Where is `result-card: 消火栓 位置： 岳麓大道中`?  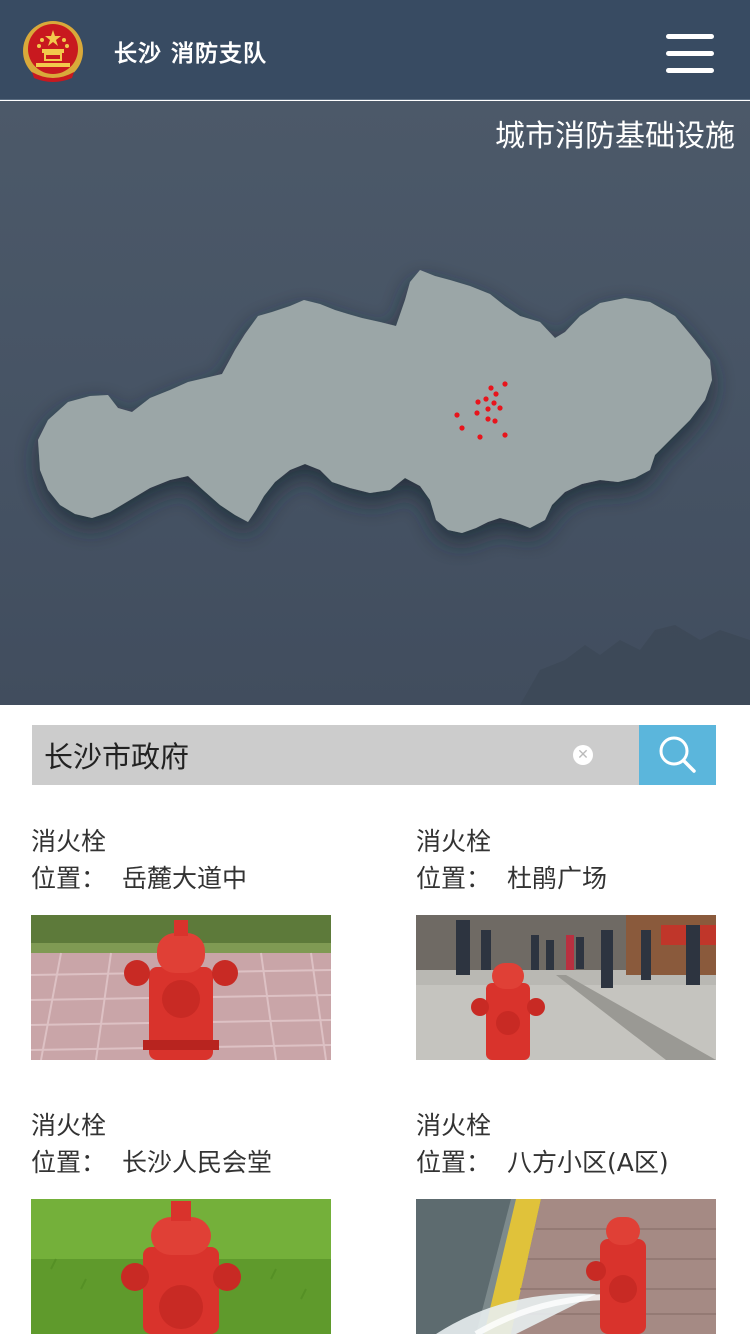 result-card: 消火栓 位置： 岳麓大道中 is located at coordinates (181, 943).